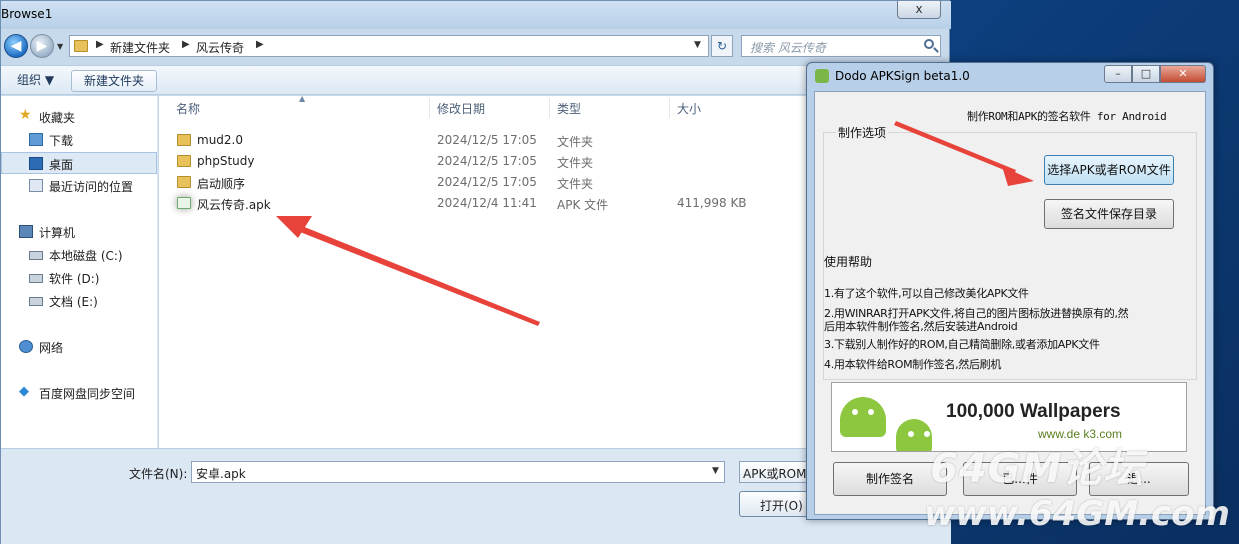 The height and width of the screenshot is (544, 1239). Describe the element at coordinates (184, 203) in the screenshot. I see `apk-file-icon` at that location.